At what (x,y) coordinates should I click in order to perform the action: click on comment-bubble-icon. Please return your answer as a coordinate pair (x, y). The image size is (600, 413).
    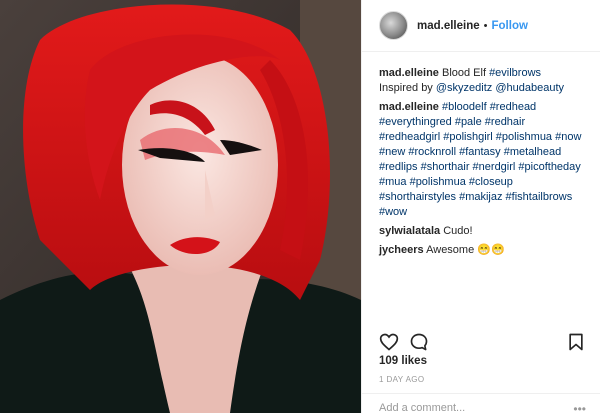
    Looking at the image, I should click on (419, 342).